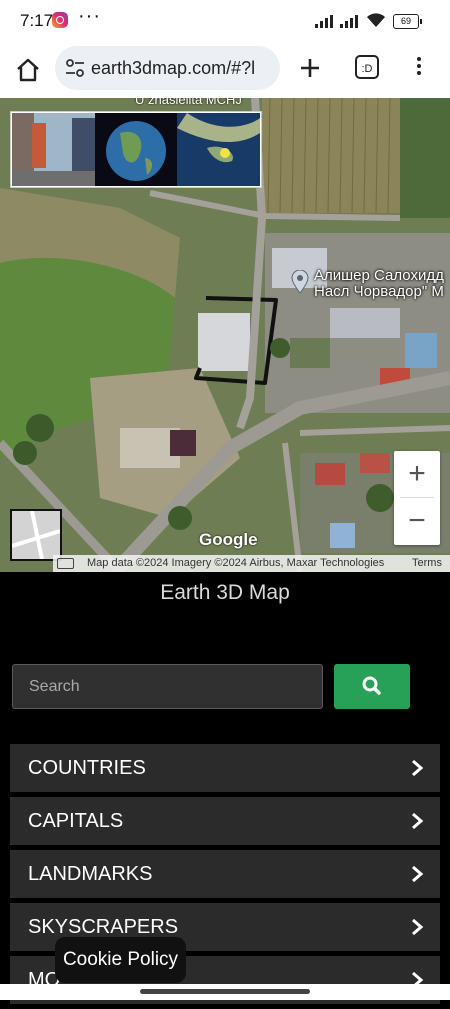 This screenshot has width=450, height=1009. What do you see at coordinates (76, 821) in the screenshot?
I see `menu-item-label: CAPITALS` at bounding box center [76, 821].